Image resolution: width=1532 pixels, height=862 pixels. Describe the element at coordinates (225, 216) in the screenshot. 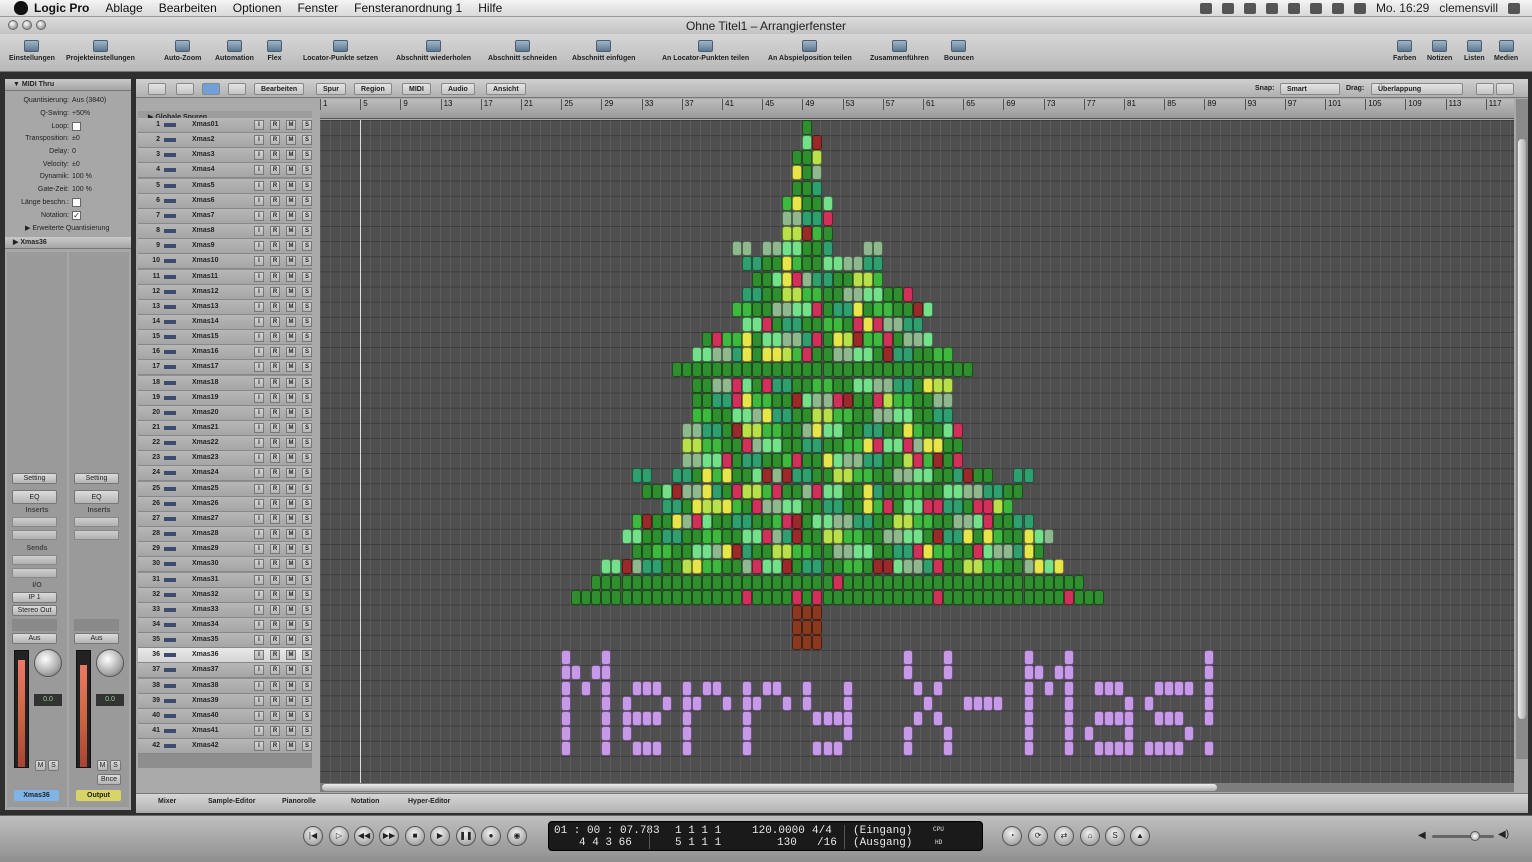

I see `track-header: 7 Xmas7 I R M S` at that location.